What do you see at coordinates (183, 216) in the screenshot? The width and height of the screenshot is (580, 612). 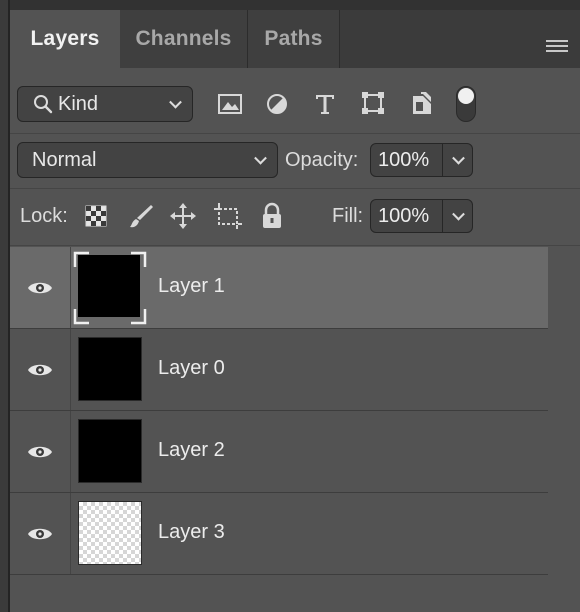 I see `lock-position-icon` at bounding box center [183, 216].